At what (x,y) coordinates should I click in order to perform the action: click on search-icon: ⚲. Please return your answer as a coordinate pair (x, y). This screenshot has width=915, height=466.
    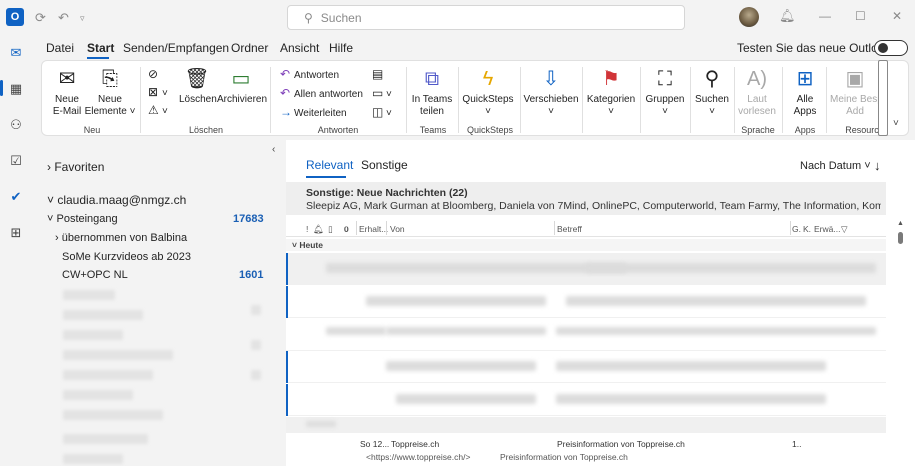
    Looking at the image, I should click on (308, 17).